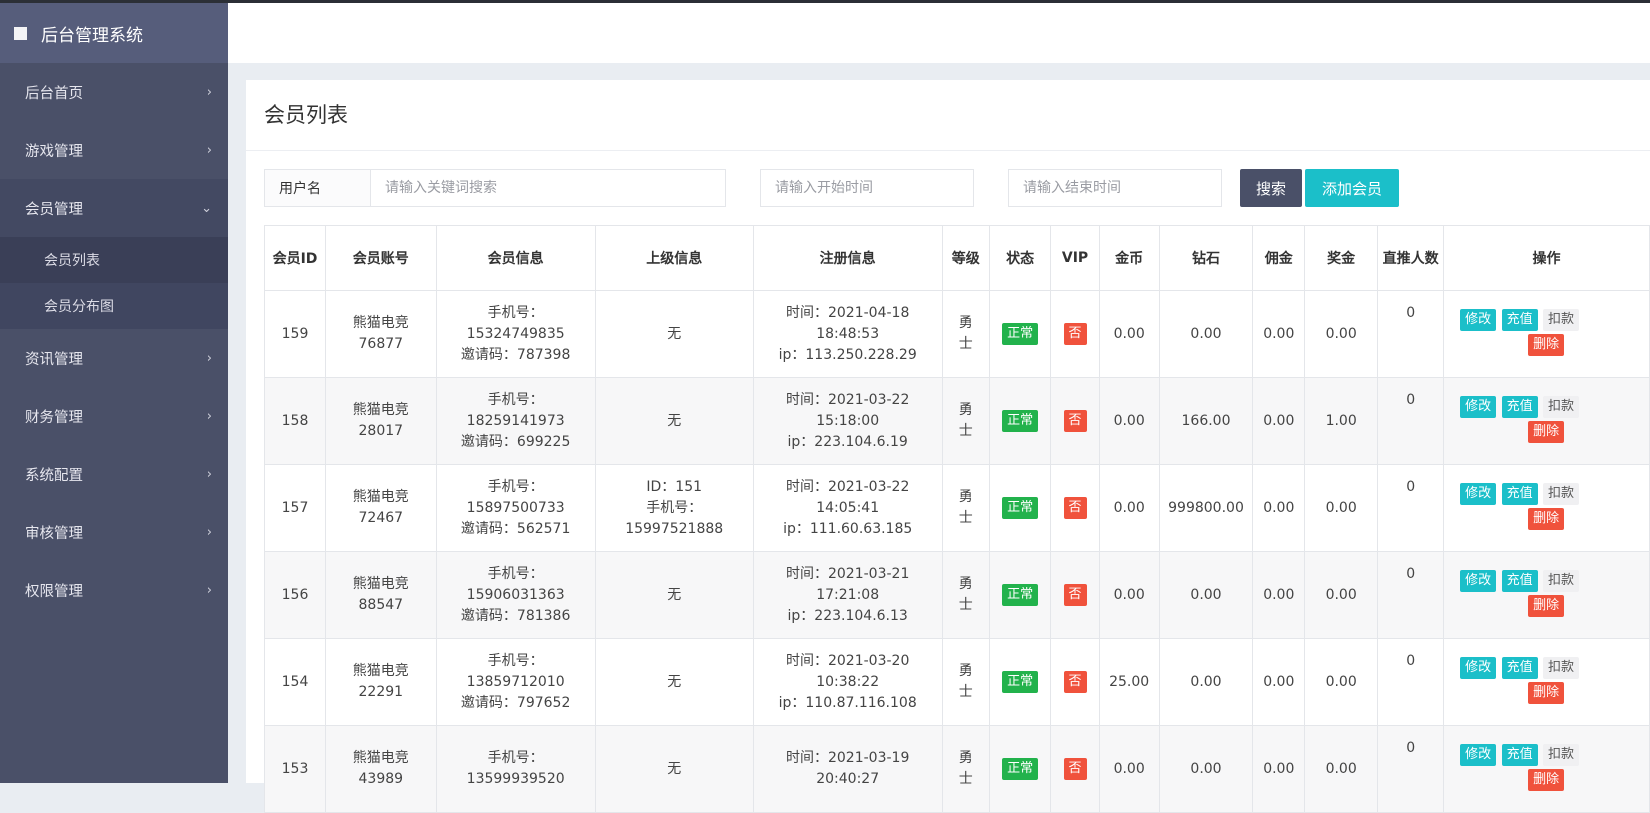 This screenshot has width=1650, height=813. I want to click on col-header-parent: 上级信息, so click(674, 258).